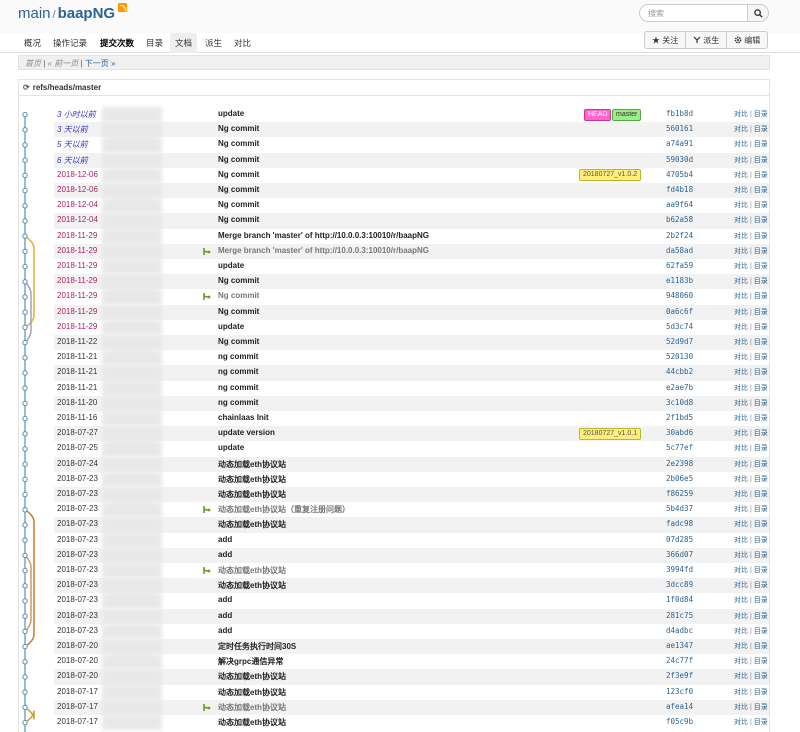 The image size is (800, 732). Describe the element at coordinates (679, 645) in the screenshot. I see `commit-sha-link: ae1347` at that location.